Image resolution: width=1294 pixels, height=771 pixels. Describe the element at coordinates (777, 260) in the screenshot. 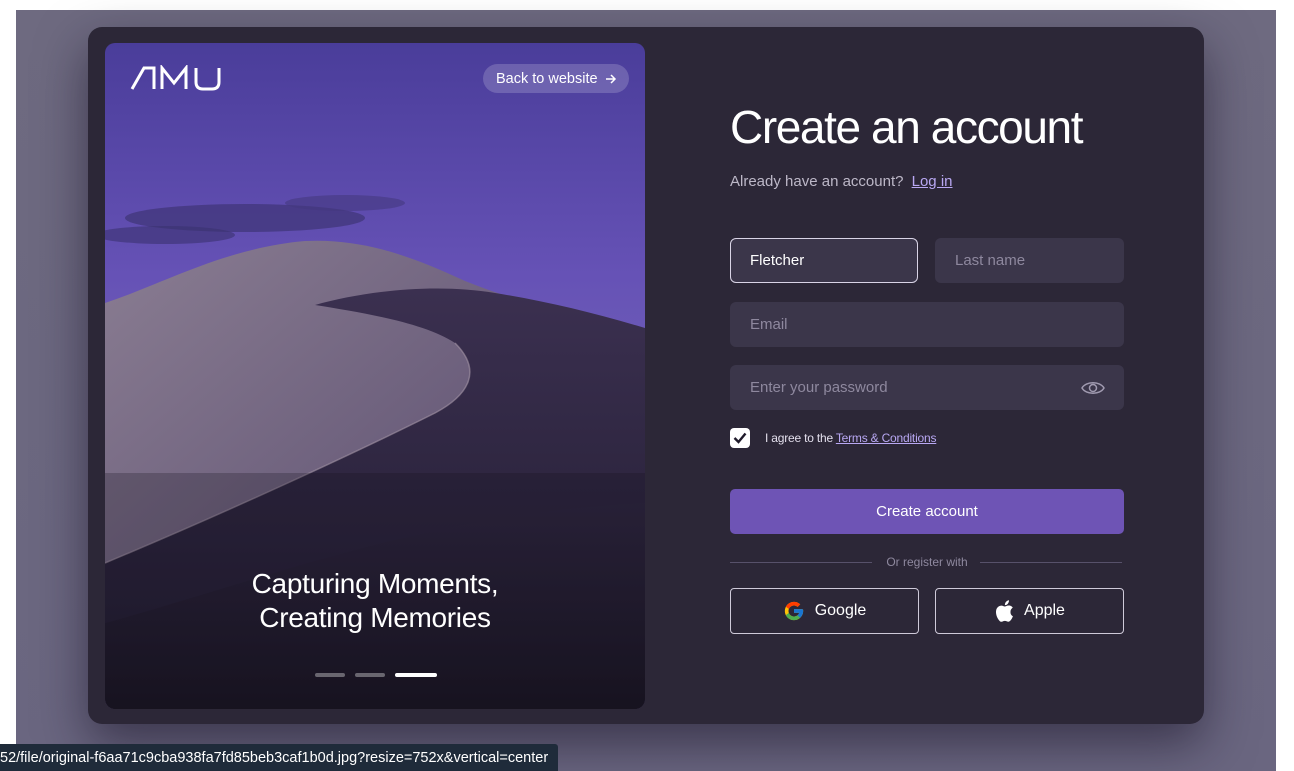

I see `first-name-value: Fletcher` at that location.